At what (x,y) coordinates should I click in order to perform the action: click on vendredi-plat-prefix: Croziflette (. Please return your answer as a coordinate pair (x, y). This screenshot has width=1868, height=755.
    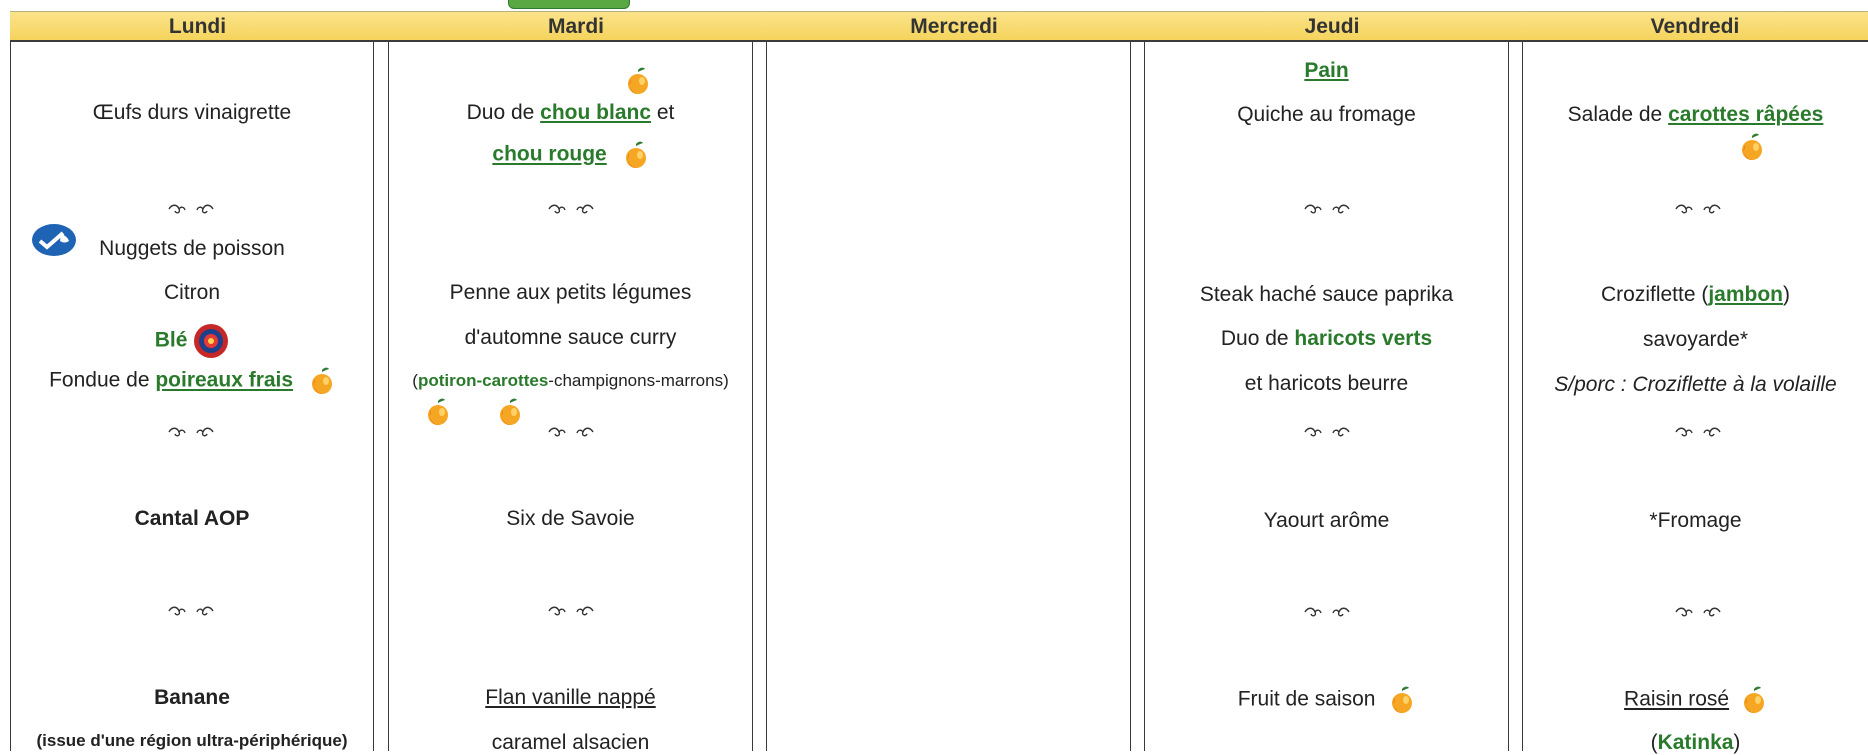
    Looking at the image, I should click on (1654, 294).